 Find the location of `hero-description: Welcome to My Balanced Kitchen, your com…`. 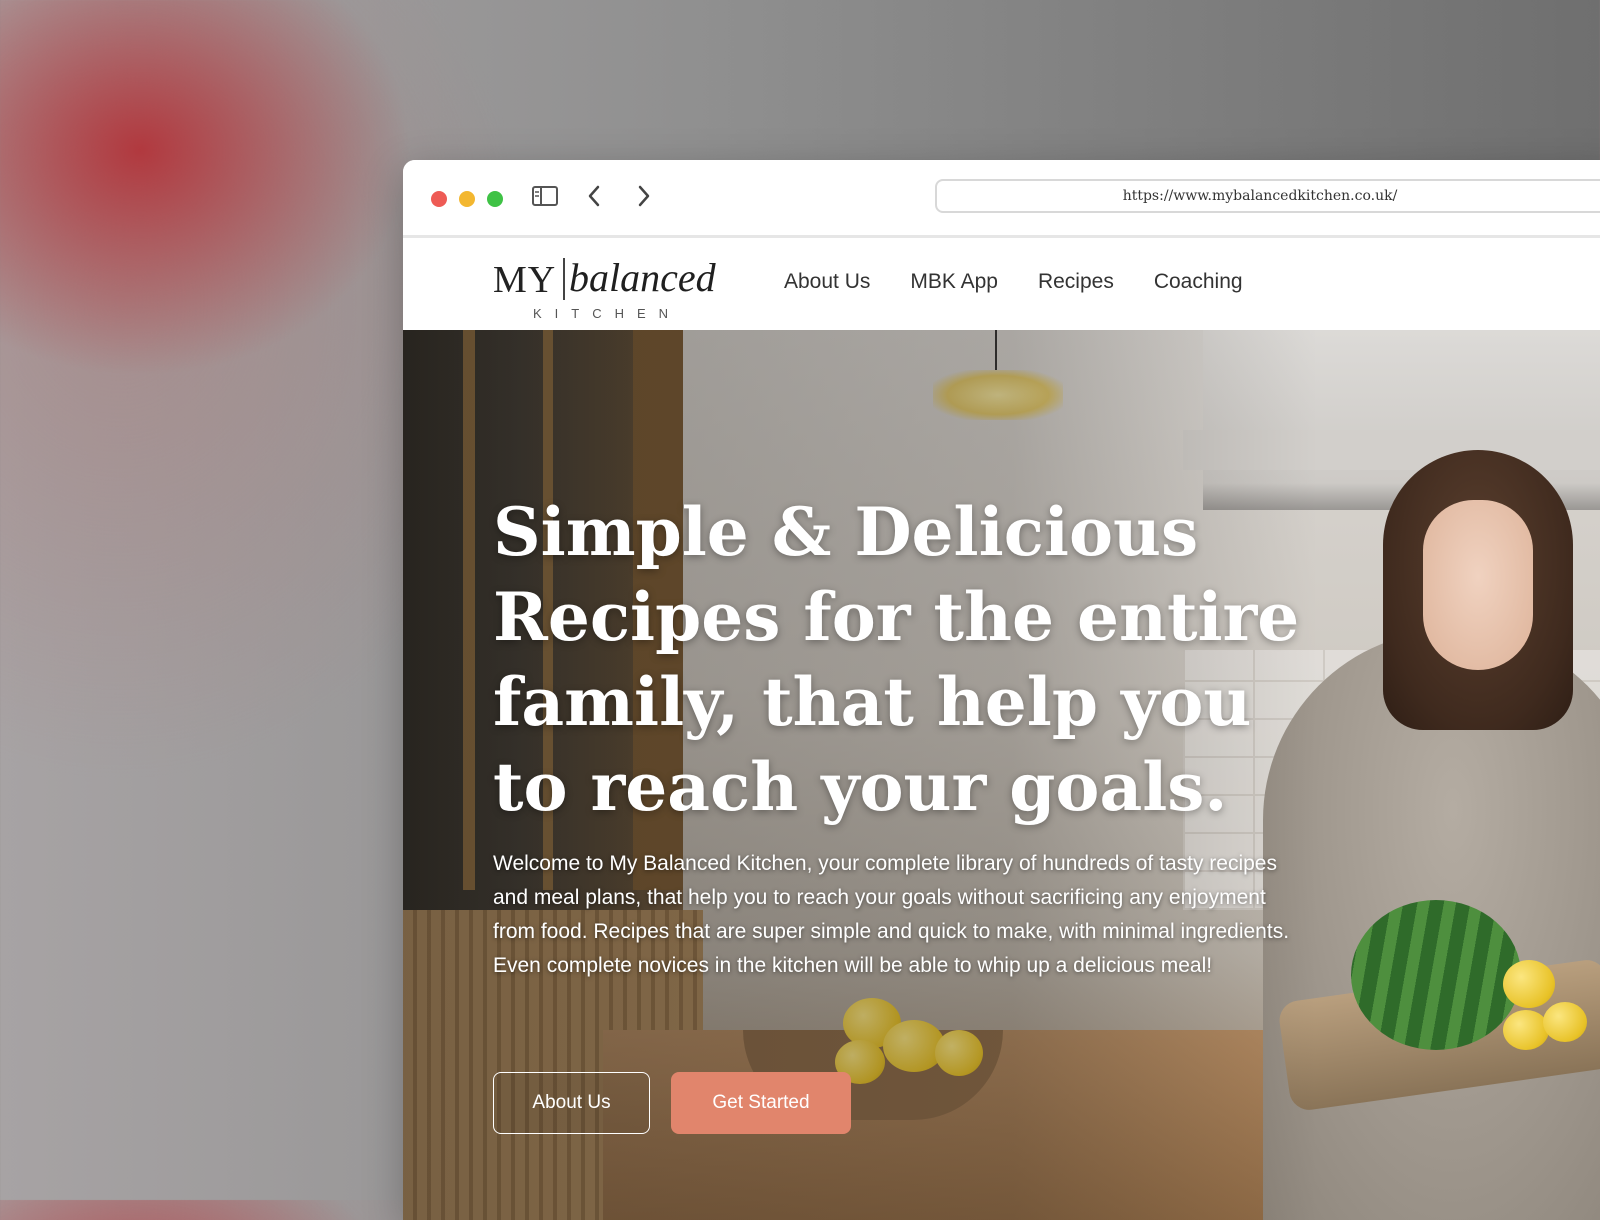

hero-description: Welcome to My Balanced Kitchen, your com… is located at coordinates (891, 914).